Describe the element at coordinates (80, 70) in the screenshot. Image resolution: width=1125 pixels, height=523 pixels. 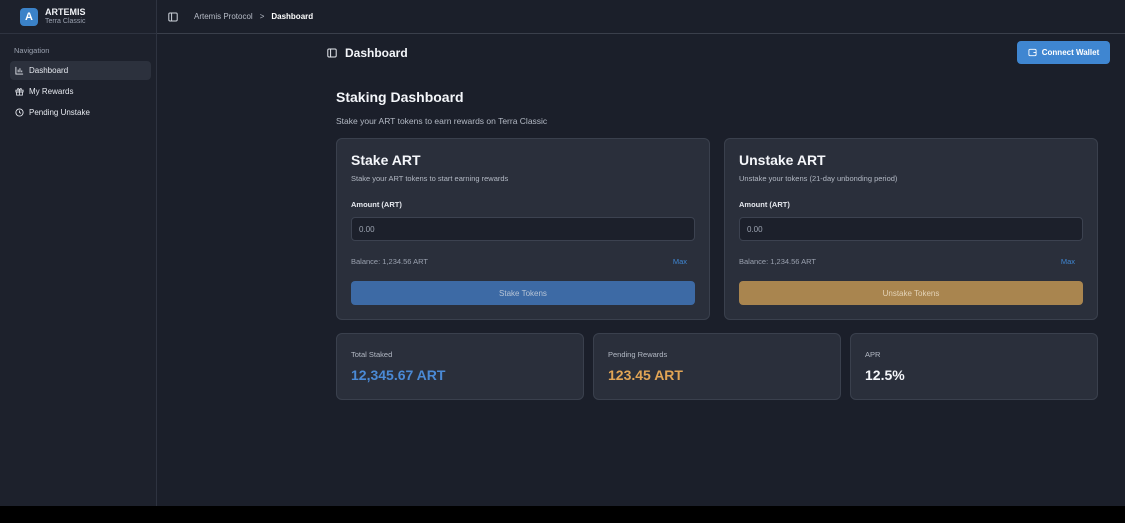
I see `sidebar-item-dashboard: Dashboard` at that location.